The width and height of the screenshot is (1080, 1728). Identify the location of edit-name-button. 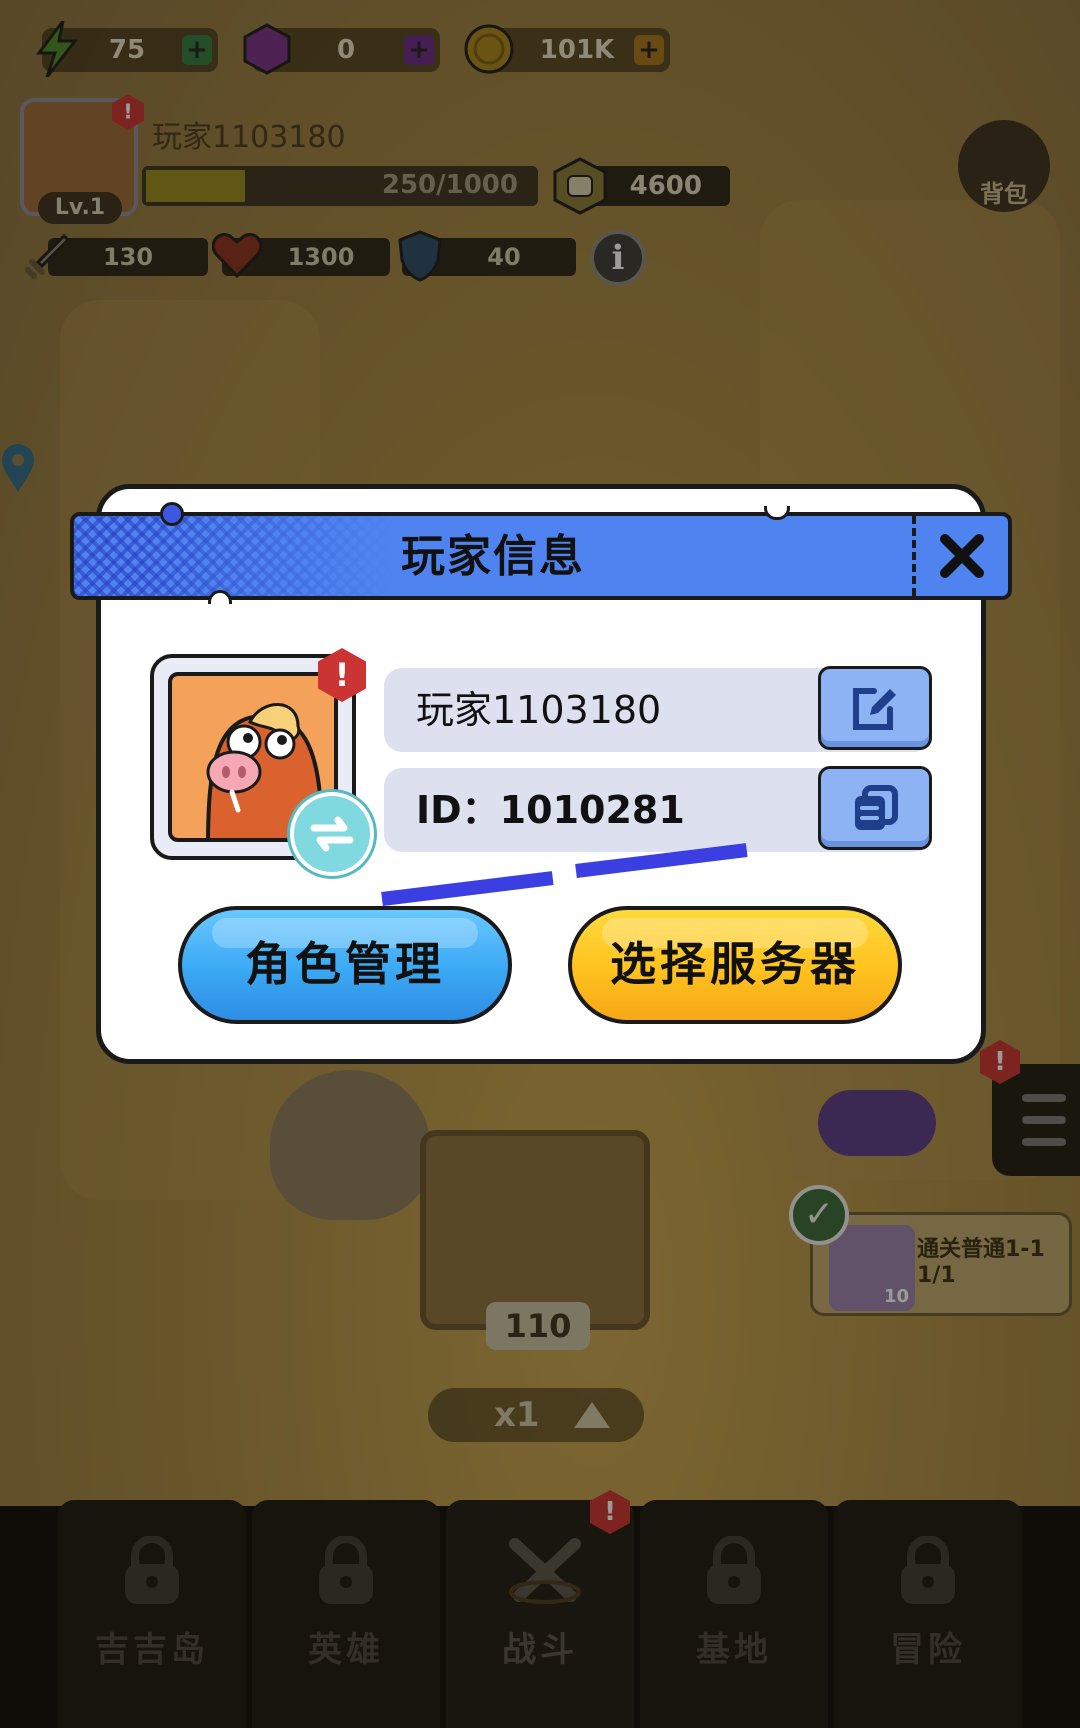
(875, 708).